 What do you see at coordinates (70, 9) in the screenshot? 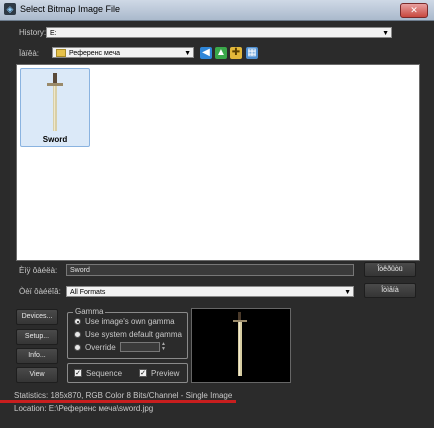
I see `window-title: Select Bitmap Image File` at bounding box center [70, 9].